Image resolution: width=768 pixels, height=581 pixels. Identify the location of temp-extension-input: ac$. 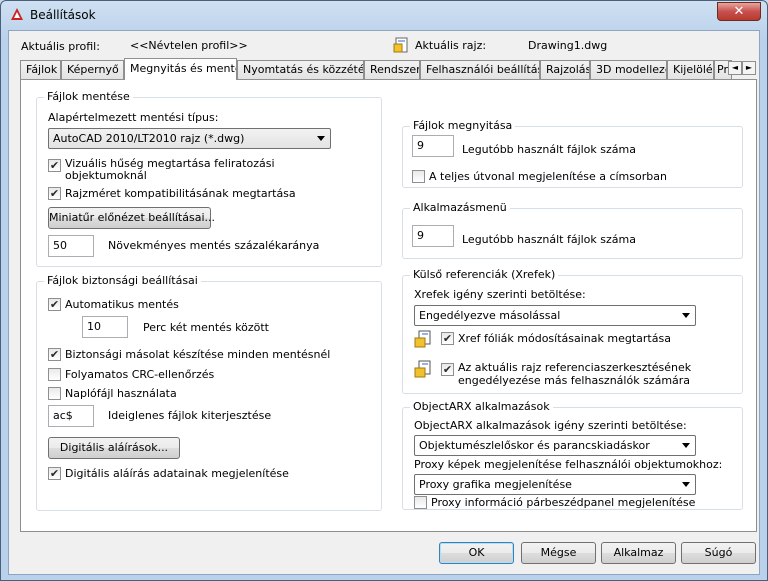
(71, 416).